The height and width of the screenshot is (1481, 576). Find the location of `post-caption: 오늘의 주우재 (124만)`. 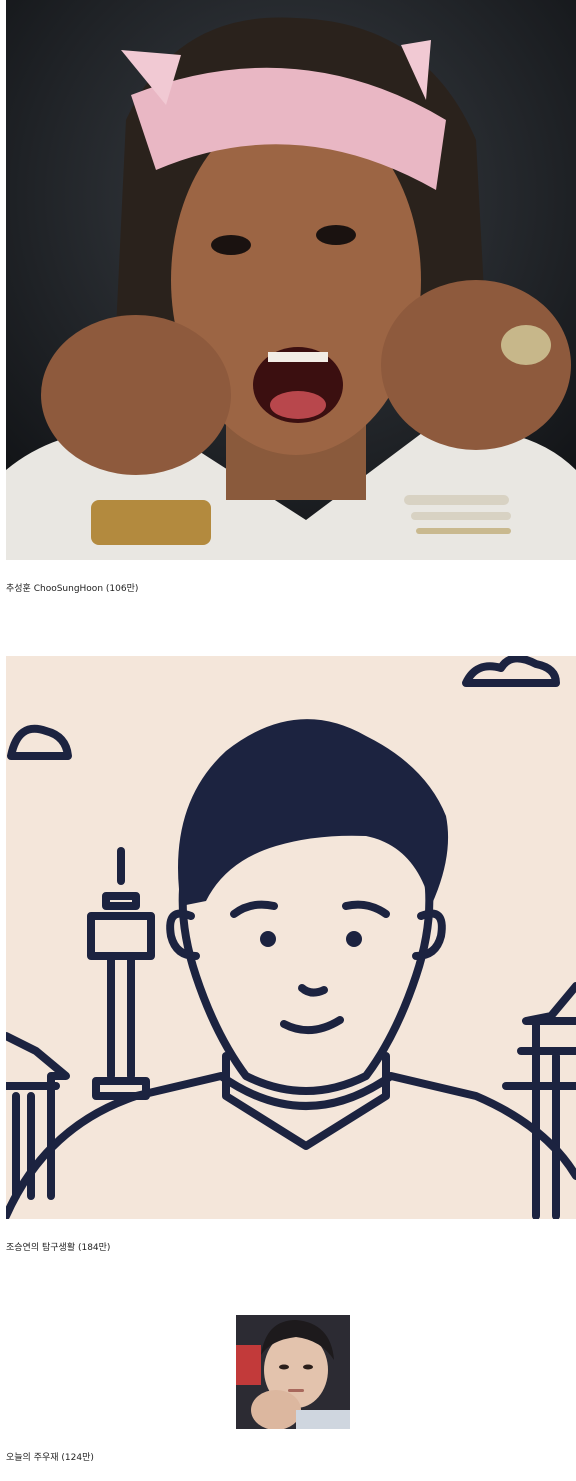

post-caption: 오늘의 주우재 (124만) is located at coordinates (50, 1458).